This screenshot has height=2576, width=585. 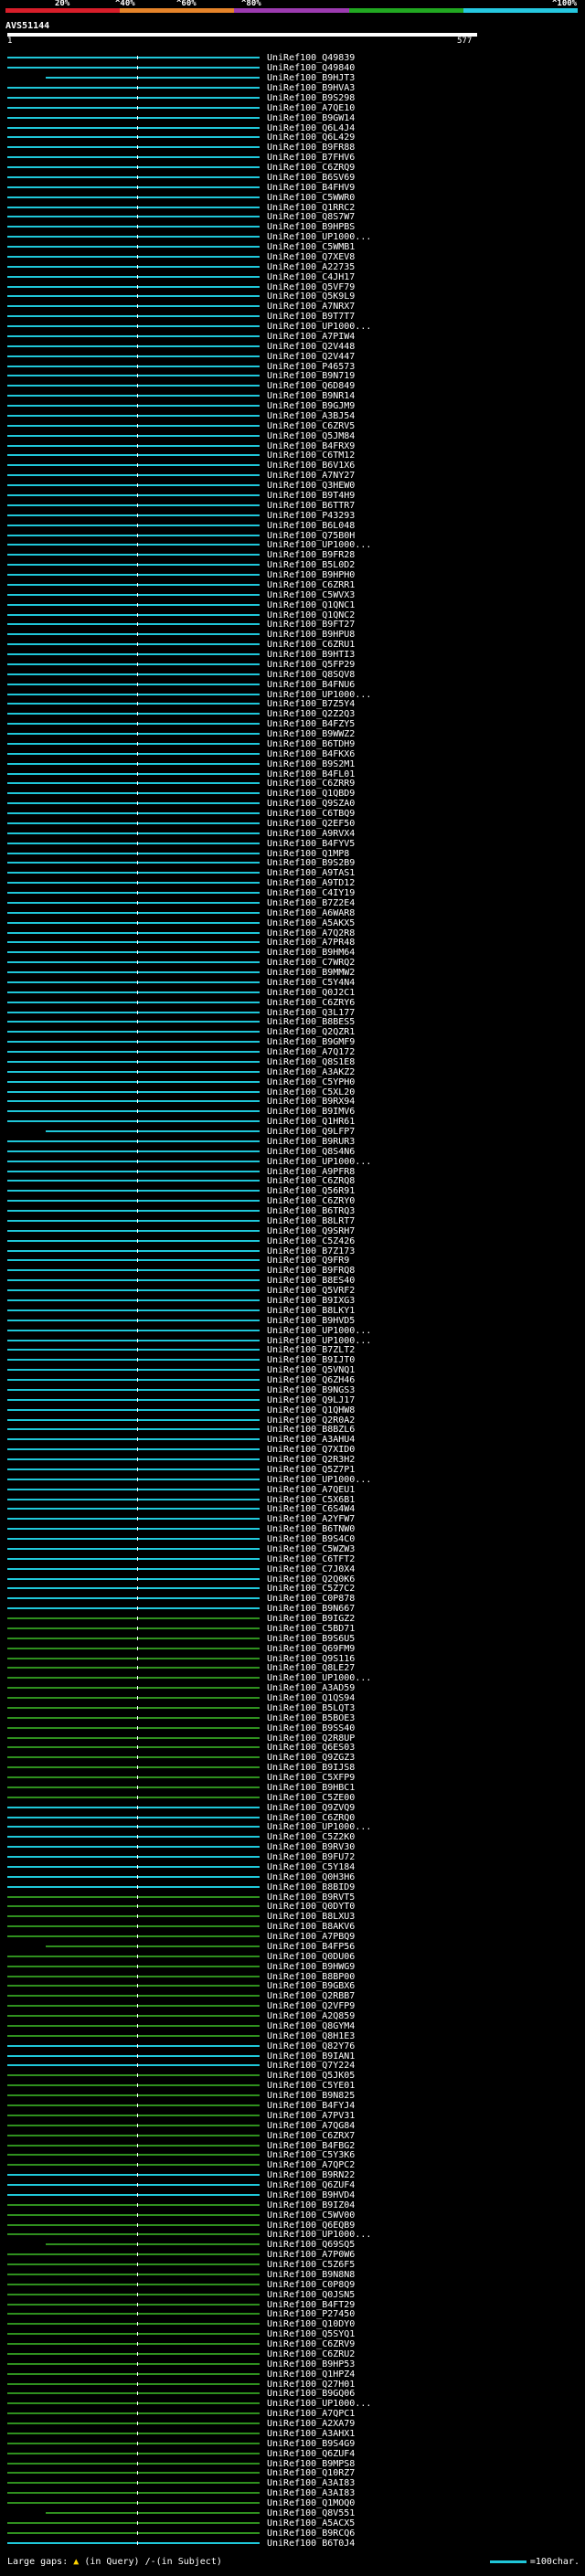 I want to click on hit-label: UniRef100_Q2V448, so click(x=311, y=347).